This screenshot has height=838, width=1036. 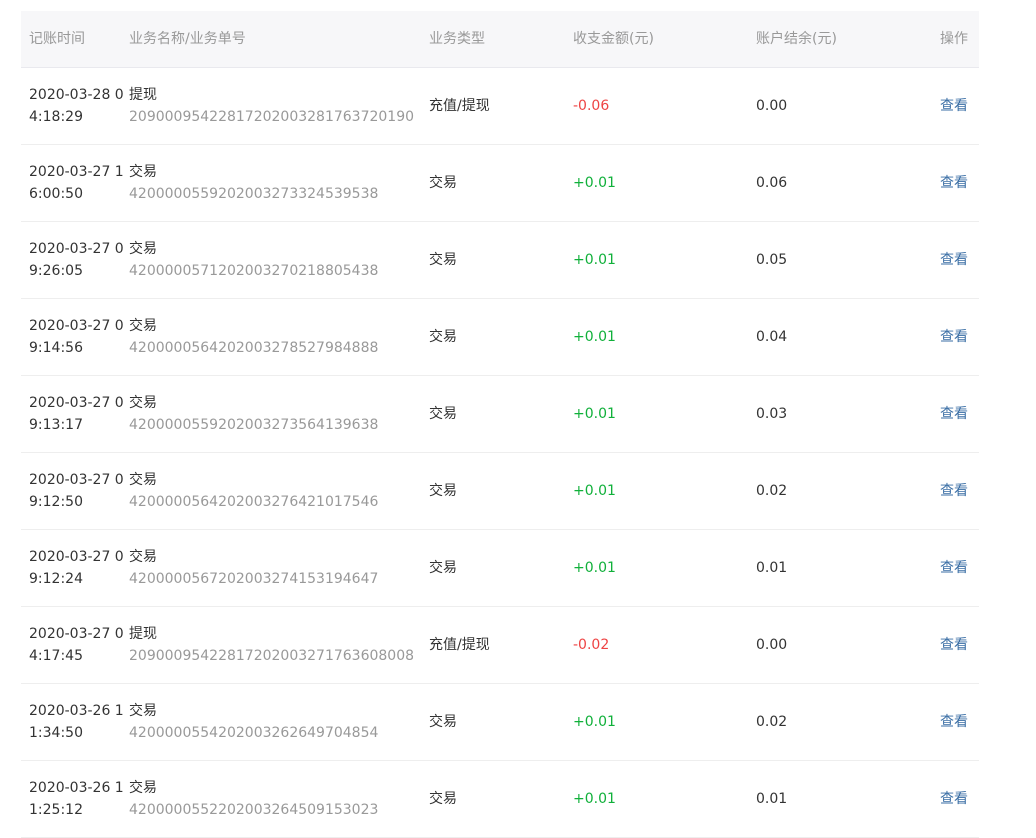 I want to click on business-number: 4200000567202003274153194647, so click(x=254, y=579).